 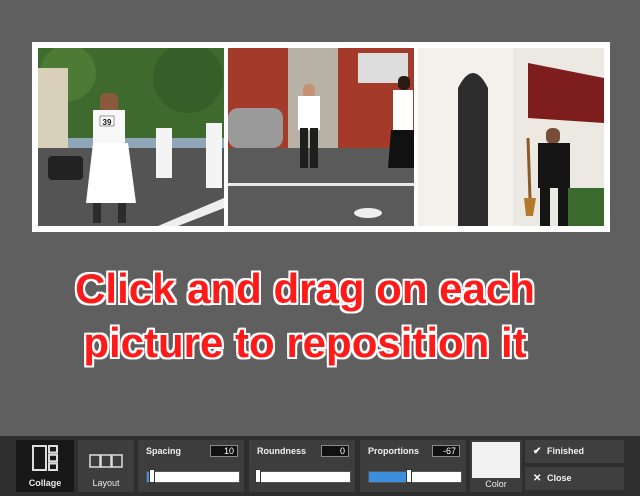 What do you see at coordinates (537, 451) in the screenshot?
I see `check-icon: ✔` at bounding box center [537, 451].